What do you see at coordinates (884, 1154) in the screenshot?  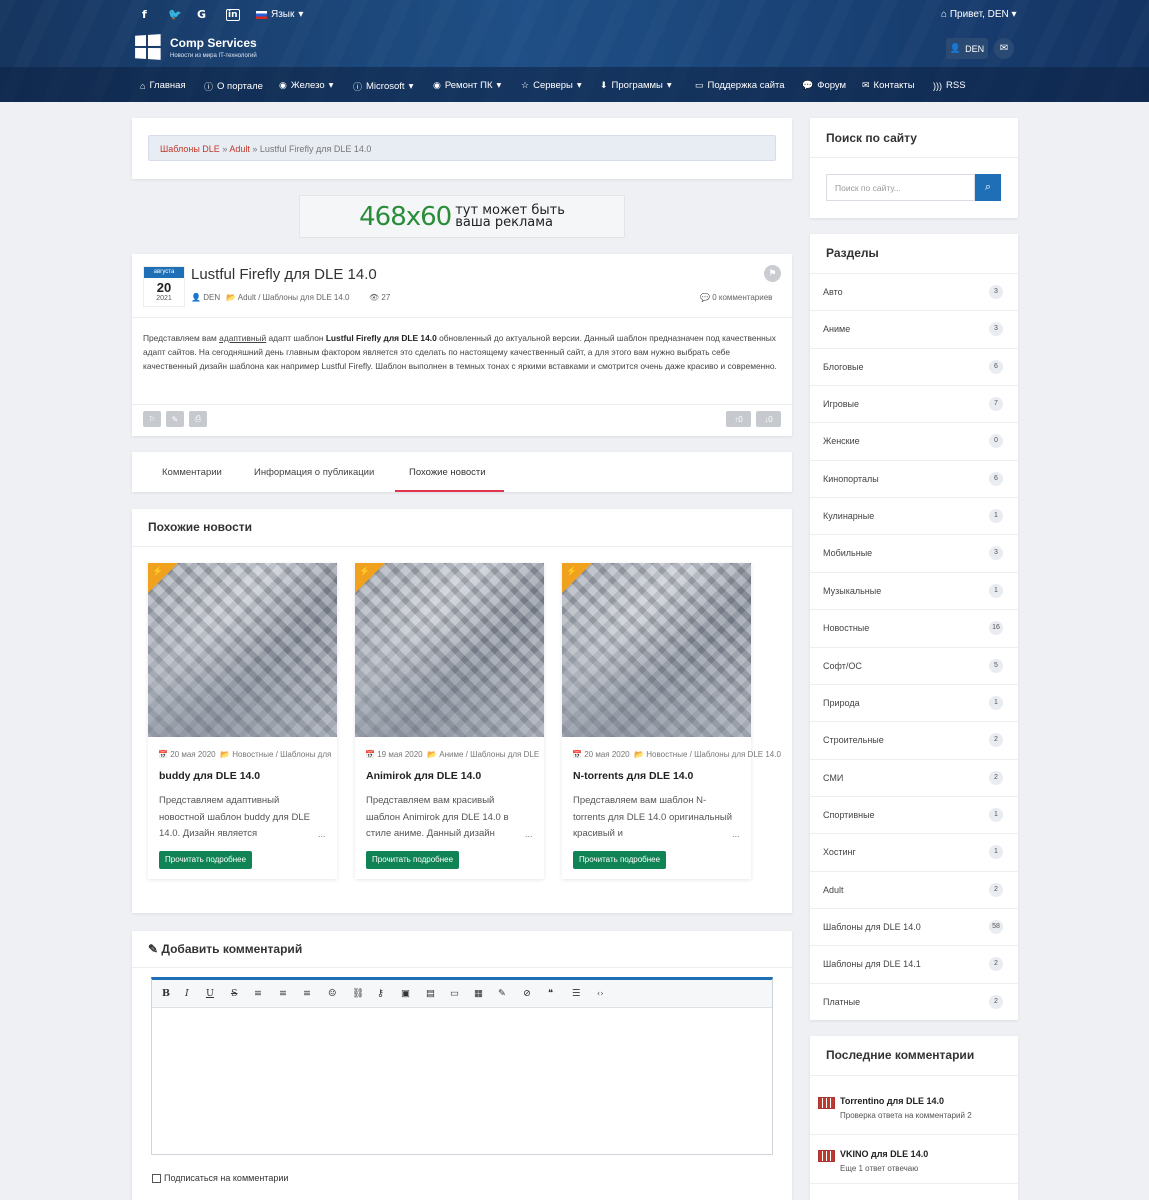 I see `last-comment-title: VKINO для DLE 14.0` at bounding box center [884, 1154].